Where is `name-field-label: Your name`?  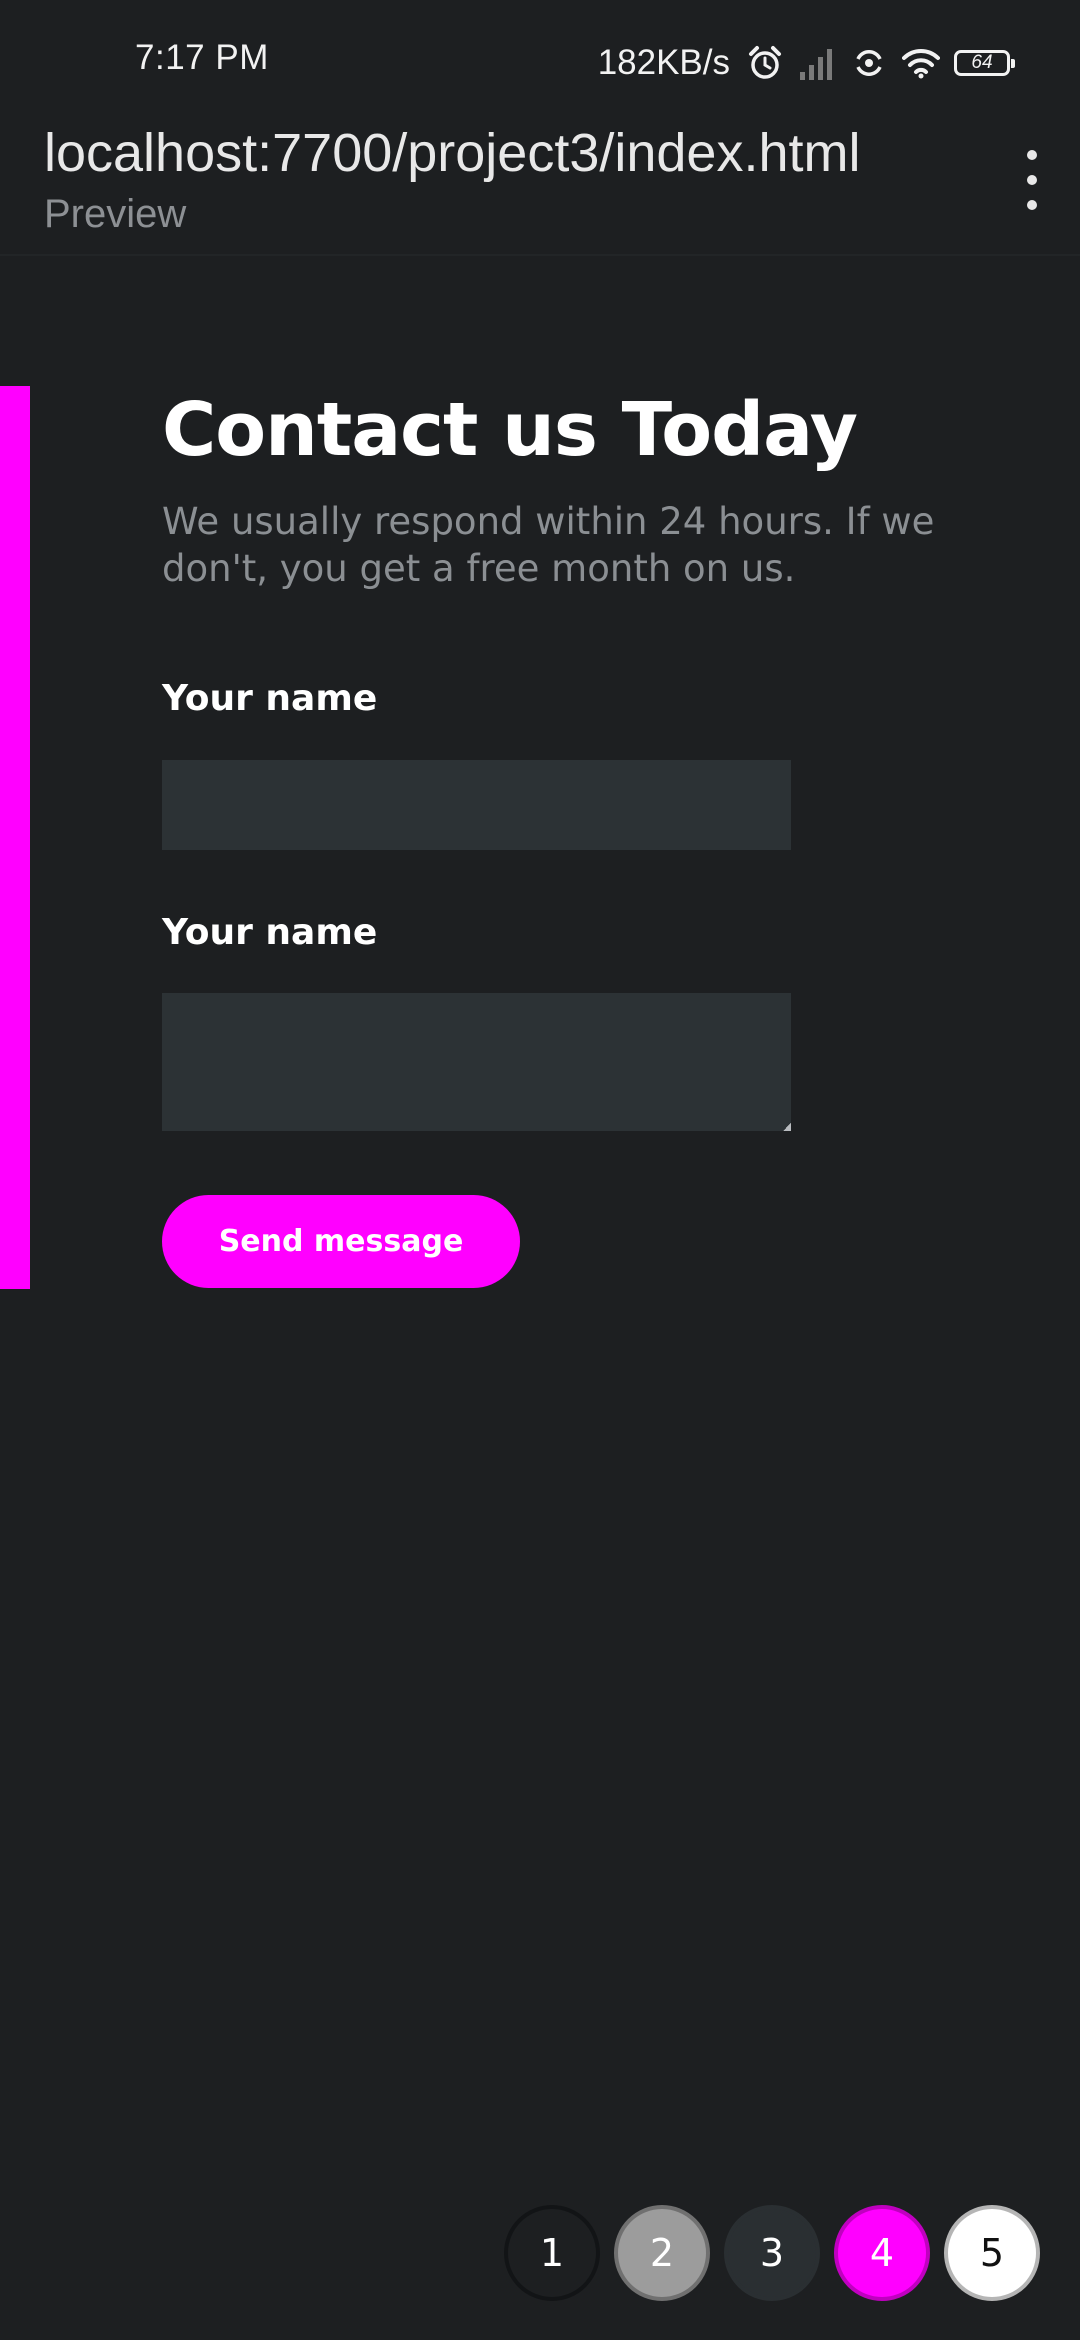
name-field-label: Your name is located at coordinates (270, 698).